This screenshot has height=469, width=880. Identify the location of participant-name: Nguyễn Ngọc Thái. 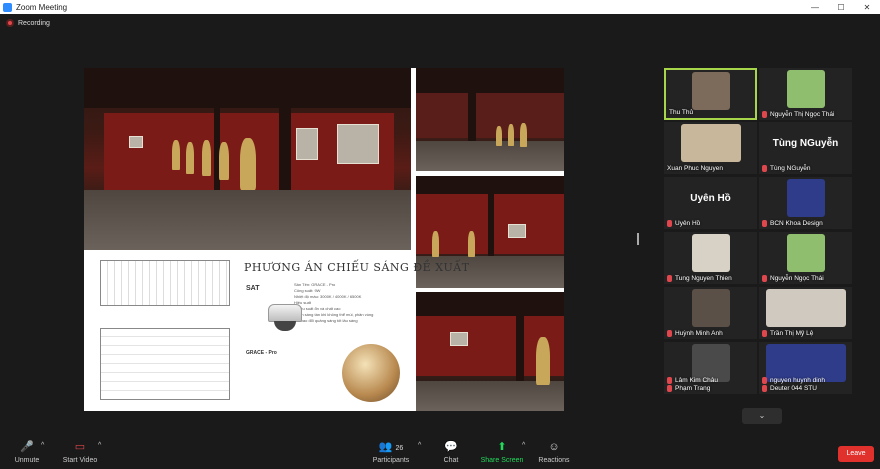
(797, 278).